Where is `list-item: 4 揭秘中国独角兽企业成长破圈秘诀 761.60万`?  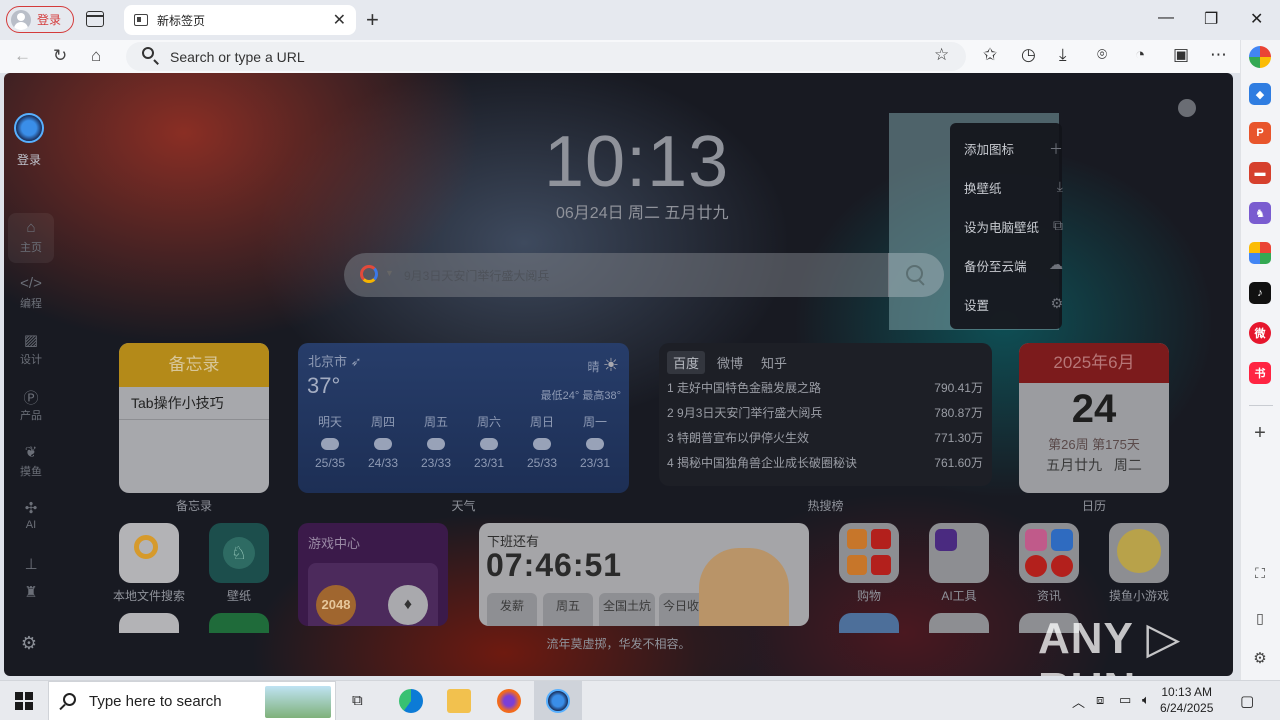
list-item: 4 揭秘中国独角兽企业成长破圈秘诀 761.60万 is located at coordinates (825, 462).